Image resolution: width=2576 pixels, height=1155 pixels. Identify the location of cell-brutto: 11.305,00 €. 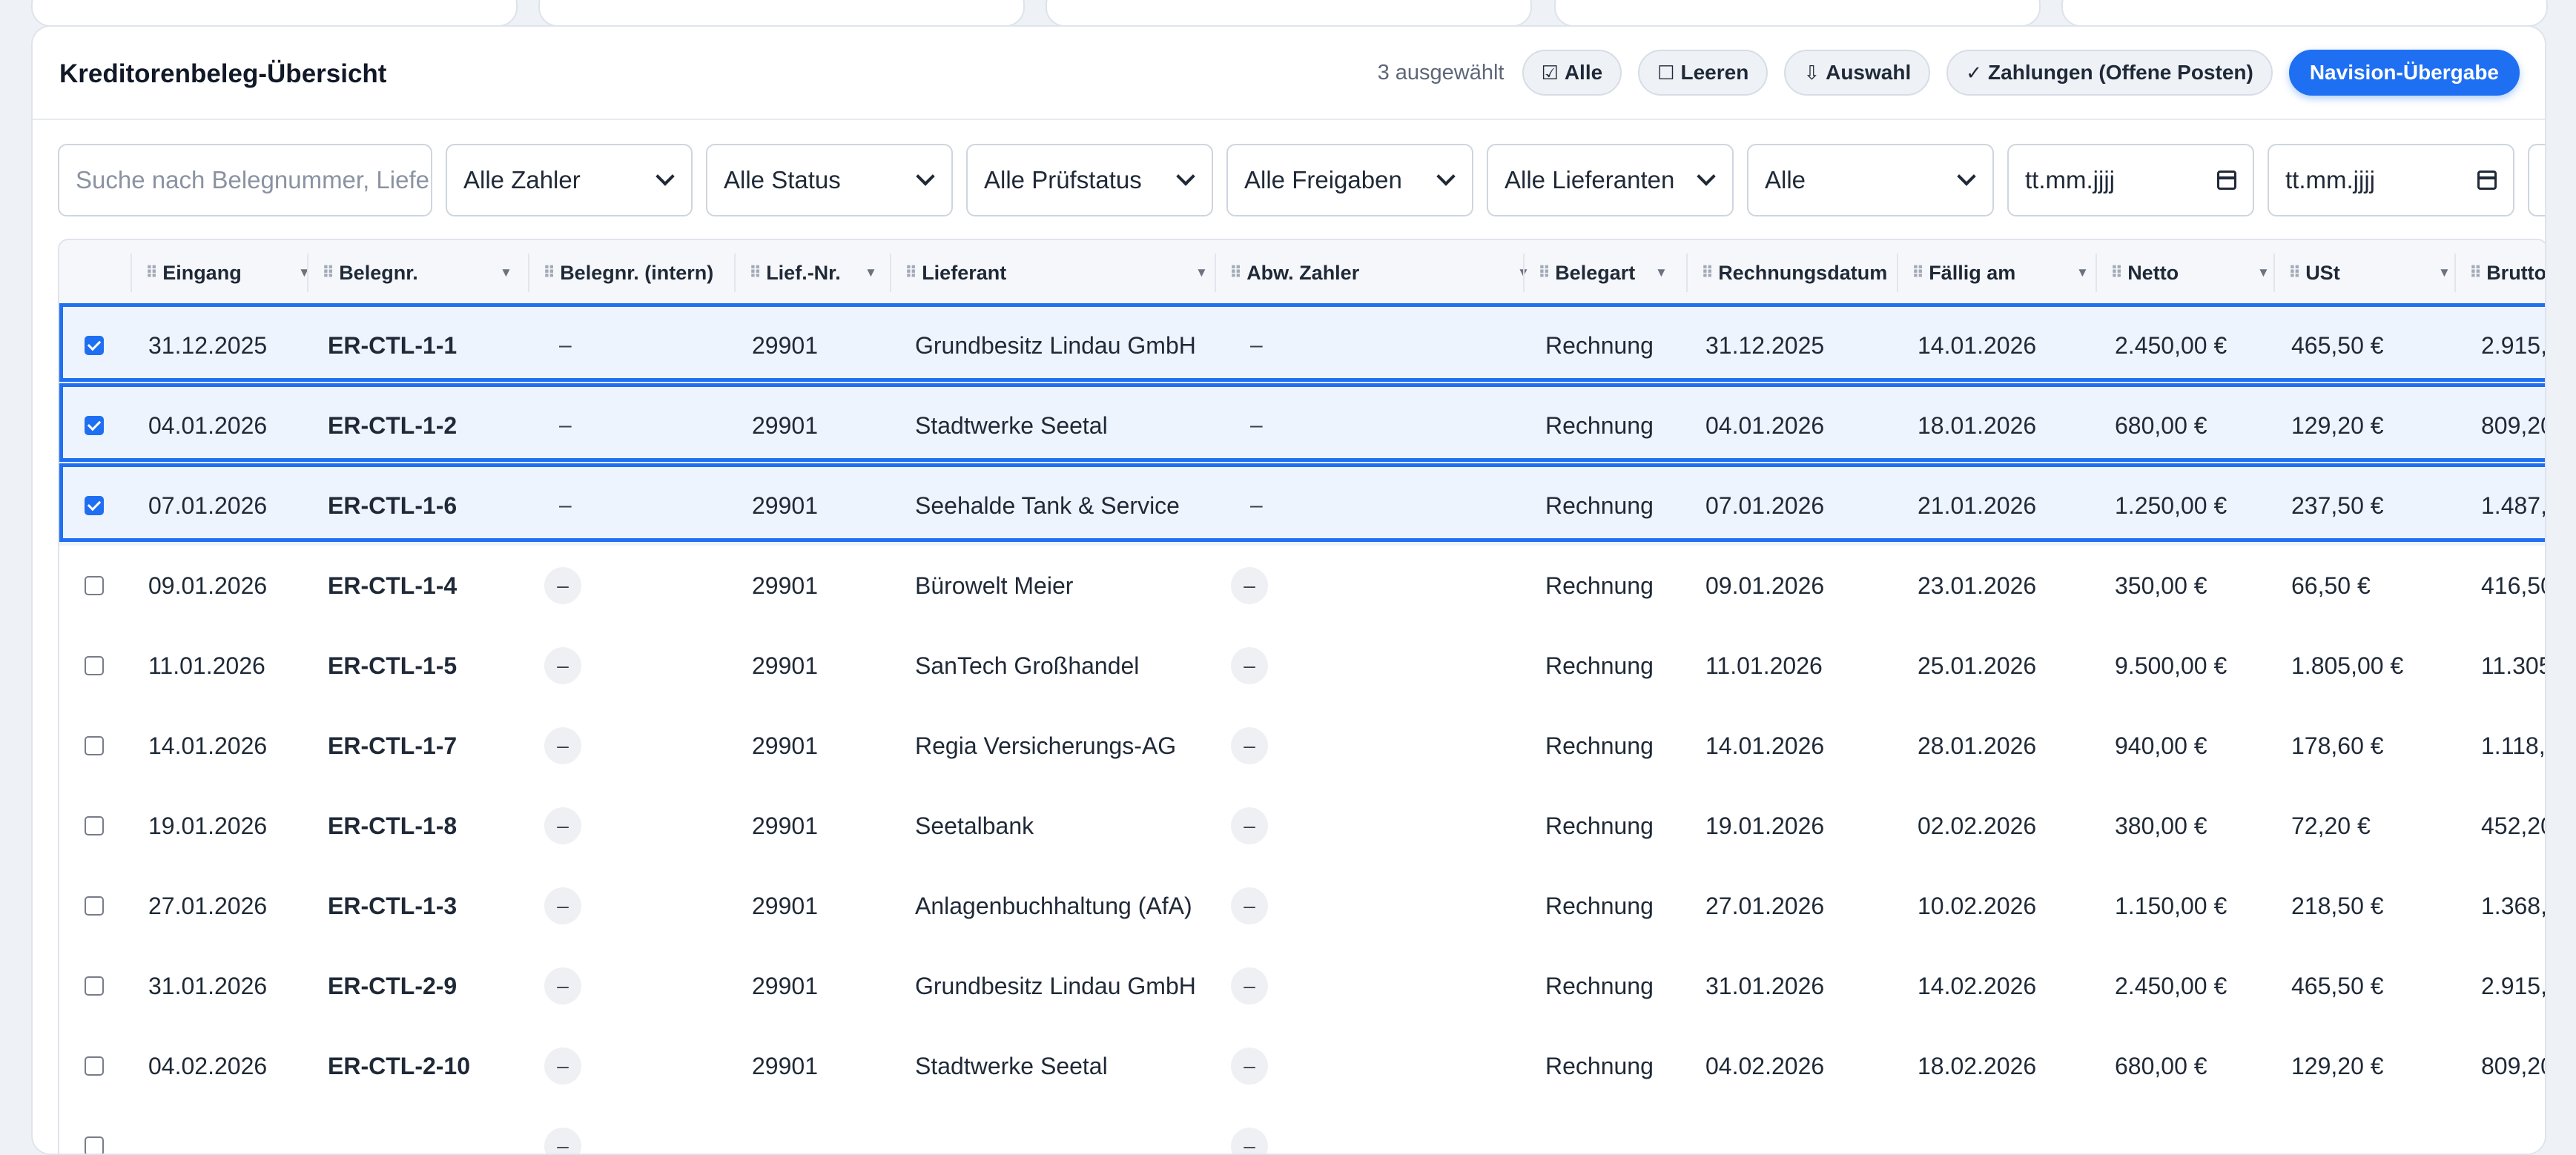
(2513, 665).